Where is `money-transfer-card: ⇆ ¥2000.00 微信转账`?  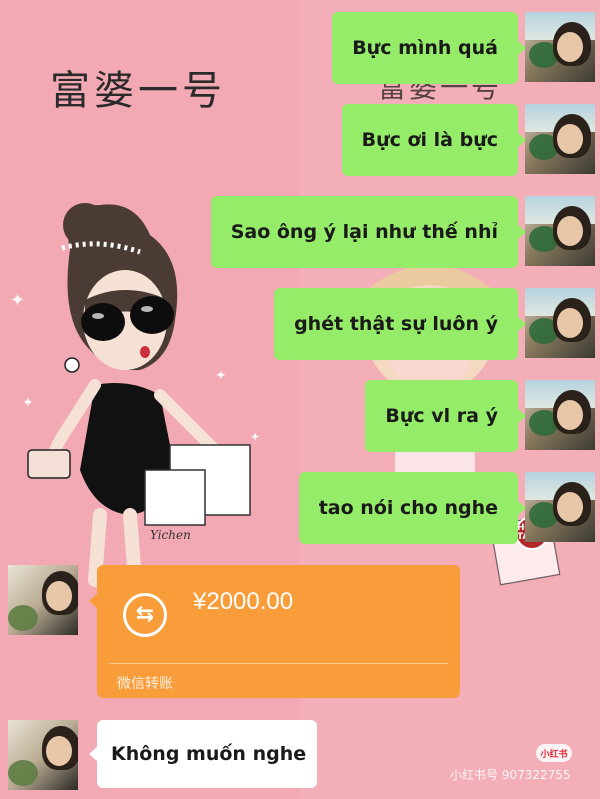 money-transfer-card: ⇆ ¥2000.00 微信转账 is located at coordinates (274, 631).